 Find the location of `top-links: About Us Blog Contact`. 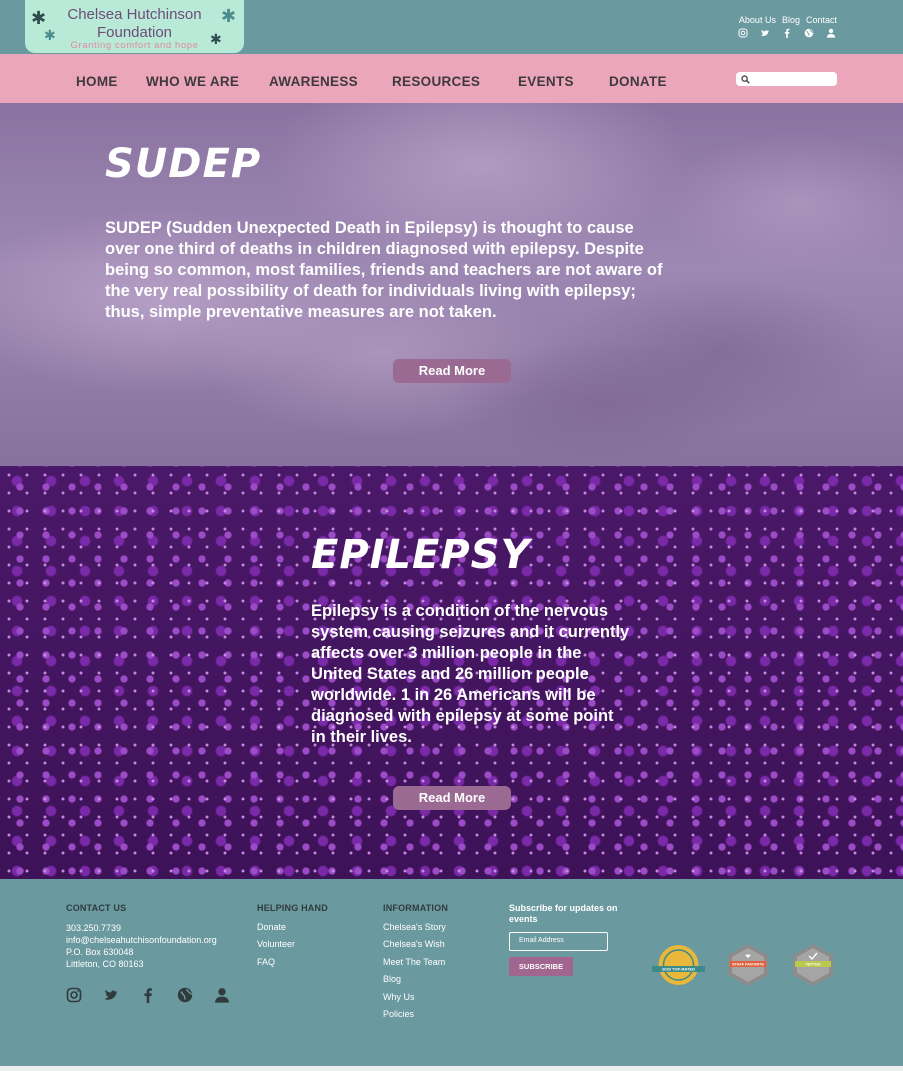

top-links: About Us Blog Contact is located at coordinates (788, 20).